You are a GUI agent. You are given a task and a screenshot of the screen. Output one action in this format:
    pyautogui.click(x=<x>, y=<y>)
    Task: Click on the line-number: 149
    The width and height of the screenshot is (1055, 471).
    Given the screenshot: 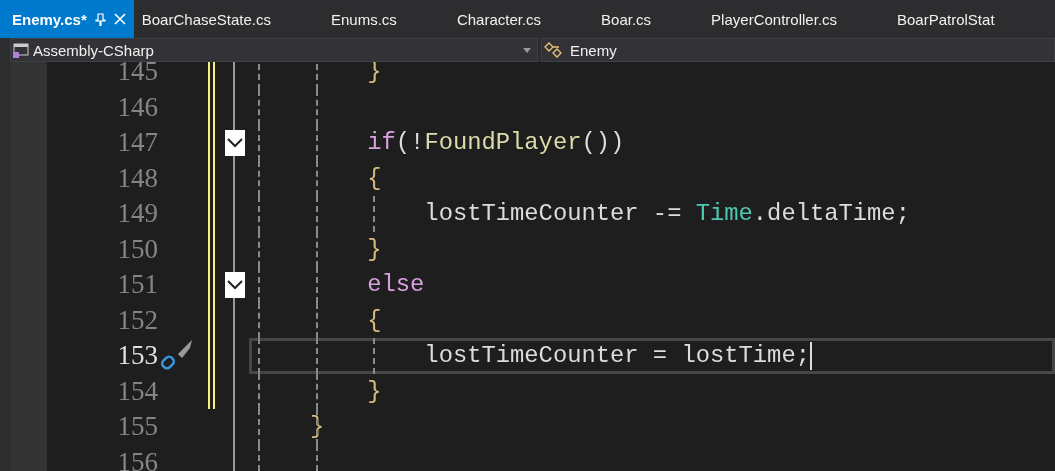 What is the action you would take?
    pyautogui.click(x=137, y=213)
    